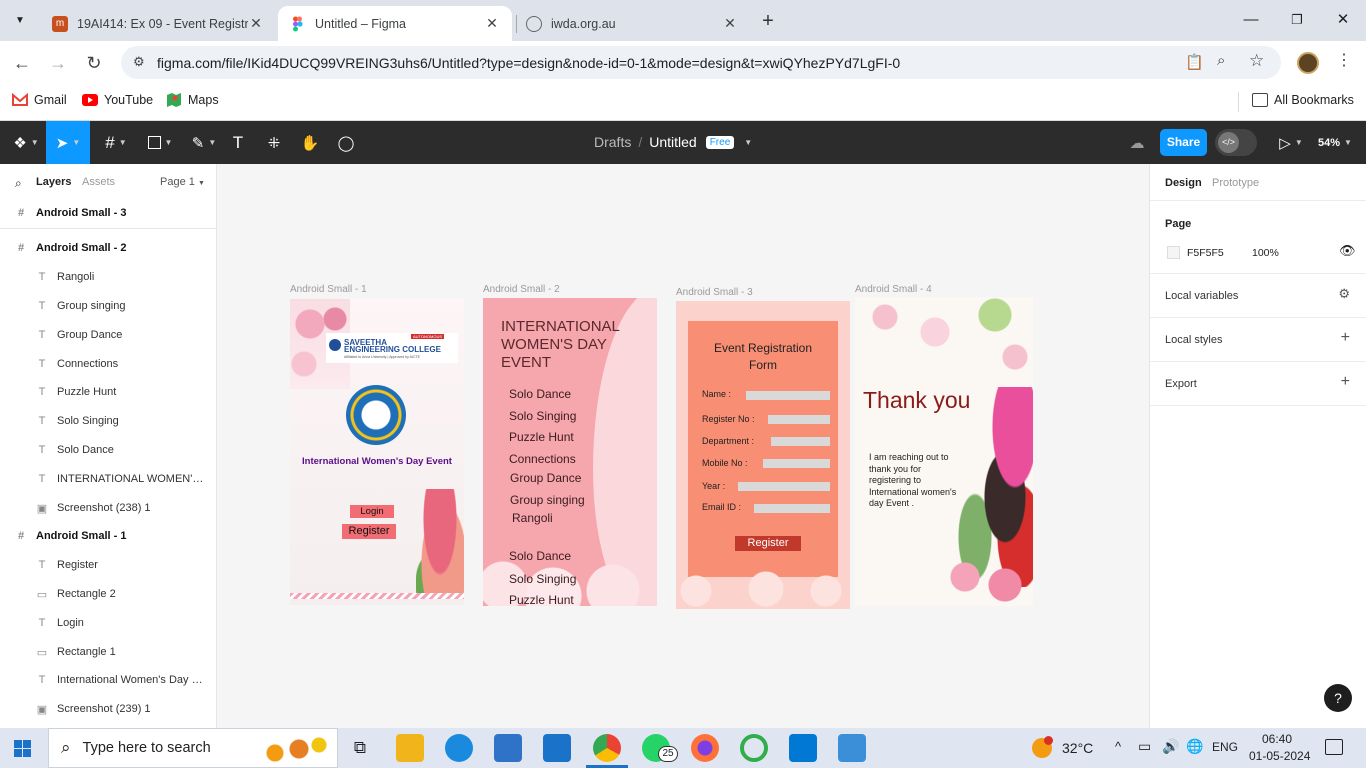 The height and width of the screenshot is (768, 1366). Describe the element at coordinates (1265, 253) in the screenshot. I see `page-opacity: 100%` at that location.